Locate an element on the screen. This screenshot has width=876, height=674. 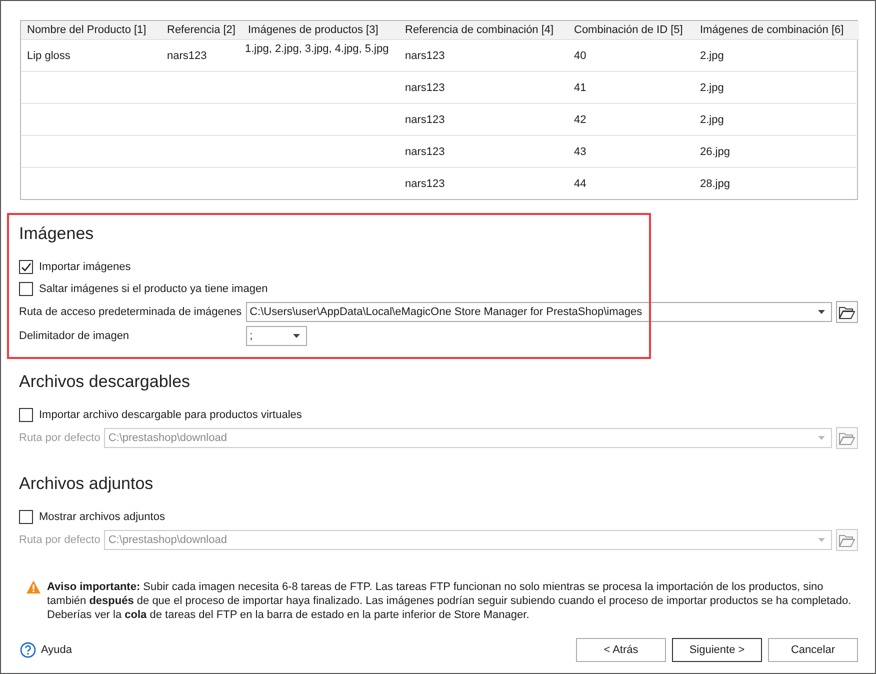
notice-text: Aviso importante: Subir cada imagen necesita 6-8 tareas de FTP. Las tareas FTP funcionan no solo mientras se procesa la importación de los productos, sino también después de que el proceso de importar haya finalizado. Las imágenes podrían seguir subiendo cuando el proceso de importar productos se ha completado. Deberías ver la cola de tareas del FTP en la barra de estado en la parte inferior de Store Manager. is located at coordinates (449, 601).